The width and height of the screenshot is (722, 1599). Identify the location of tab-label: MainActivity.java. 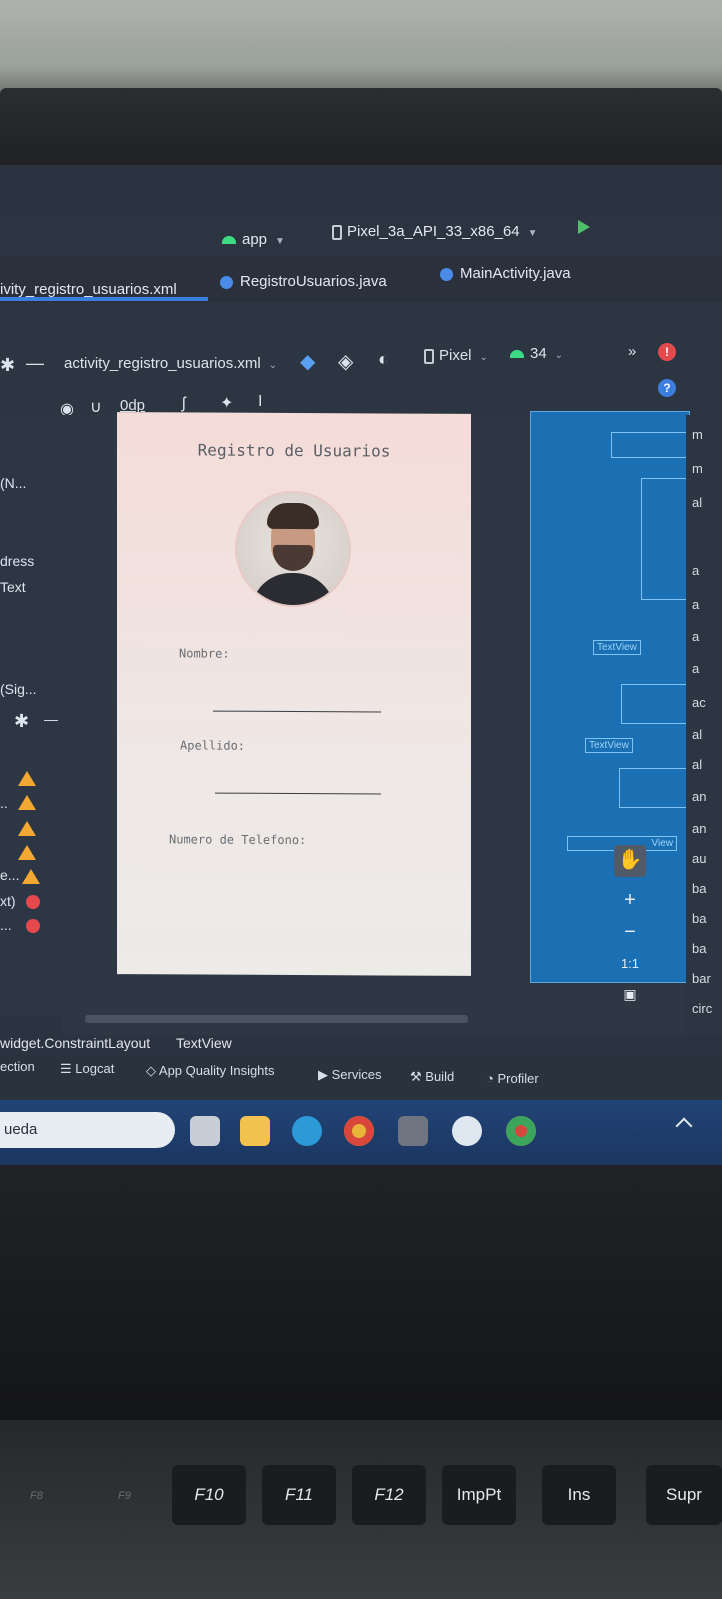
(515, 273).